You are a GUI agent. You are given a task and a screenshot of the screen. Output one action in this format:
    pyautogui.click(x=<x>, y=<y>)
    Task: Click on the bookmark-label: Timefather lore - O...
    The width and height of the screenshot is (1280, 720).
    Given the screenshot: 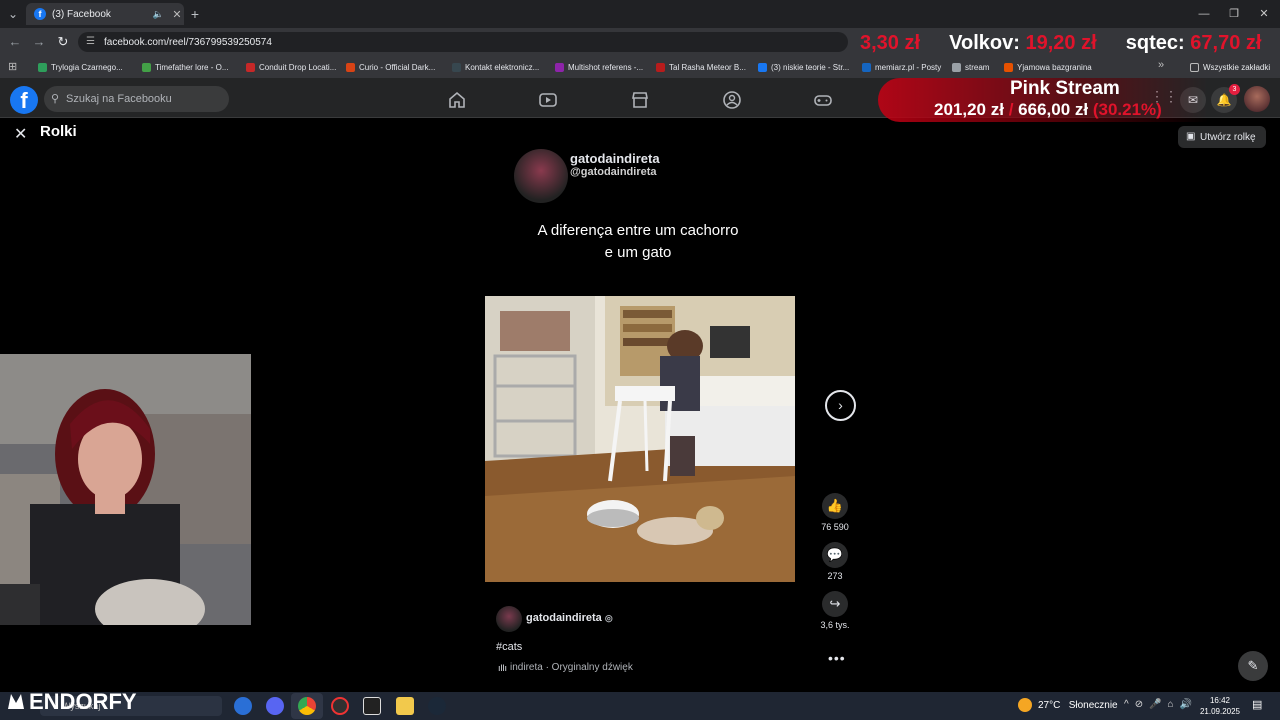 What is the action you would take?
    pyautogui.click(x=192, y=67)
    